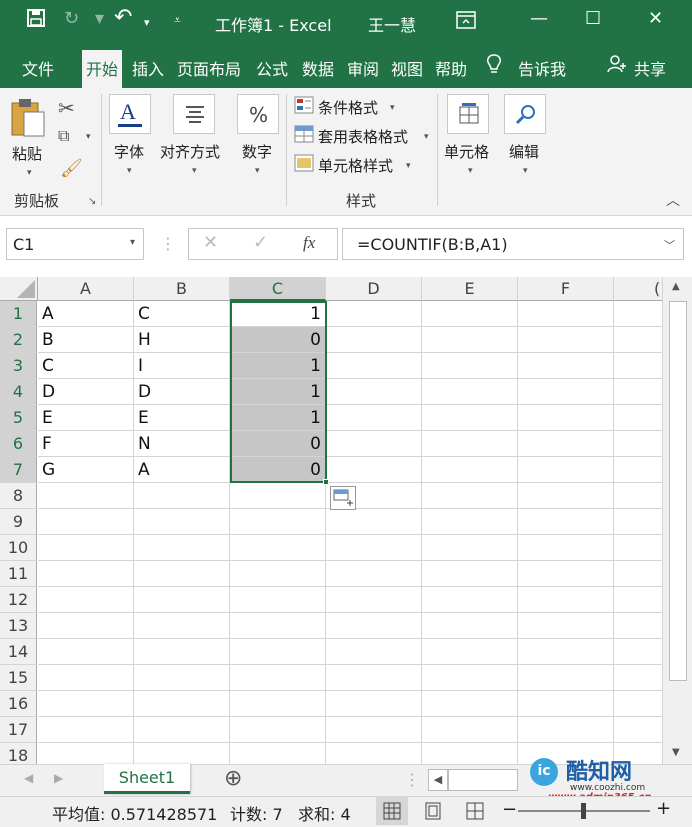 The image size is (692, 827). I want to click on row-header: 16, so click(18, 704).